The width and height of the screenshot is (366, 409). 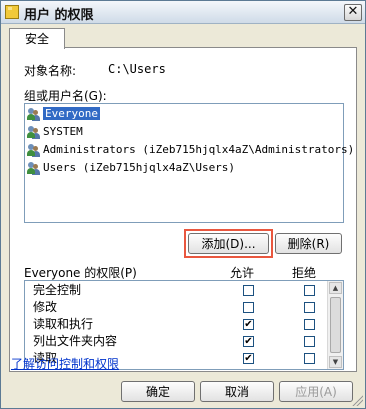 What do you see at coordinates (63, 324) in the screenshot?
I see `permission-name: 读取和执行` at bounding box center [63, 324].